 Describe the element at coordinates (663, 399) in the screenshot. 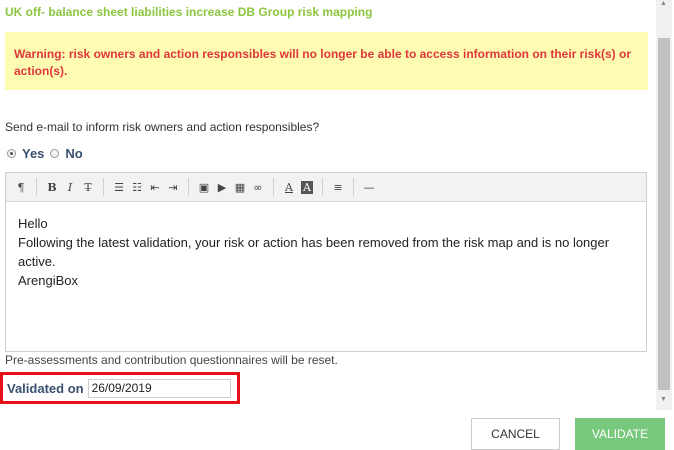

I see `scroll-down-icon: ▼` at that location.